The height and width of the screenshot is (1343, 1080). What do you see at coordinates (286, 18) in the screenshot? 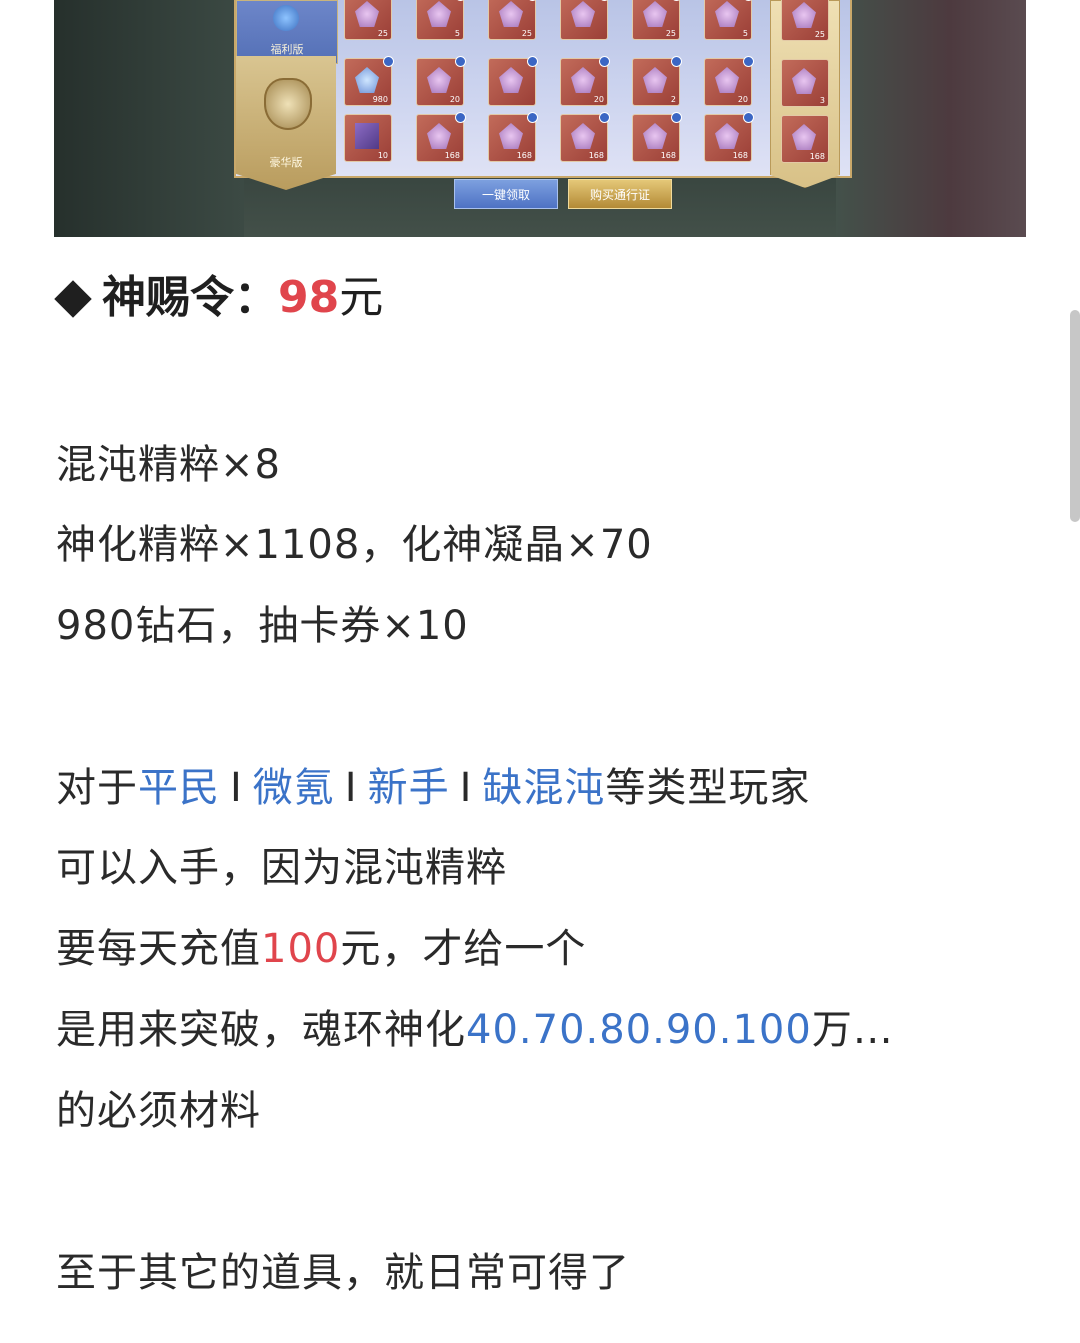
I see `welfare-emblem-icon` at bounding box center [286, 18].